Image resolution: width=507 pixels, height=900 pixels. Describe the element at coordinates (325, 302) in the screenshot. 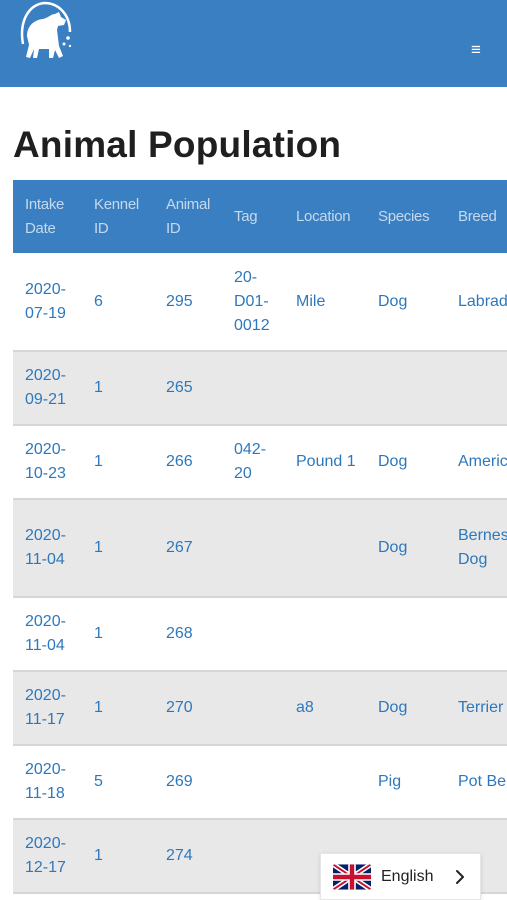

I see `cell-location: Mile` at that location.